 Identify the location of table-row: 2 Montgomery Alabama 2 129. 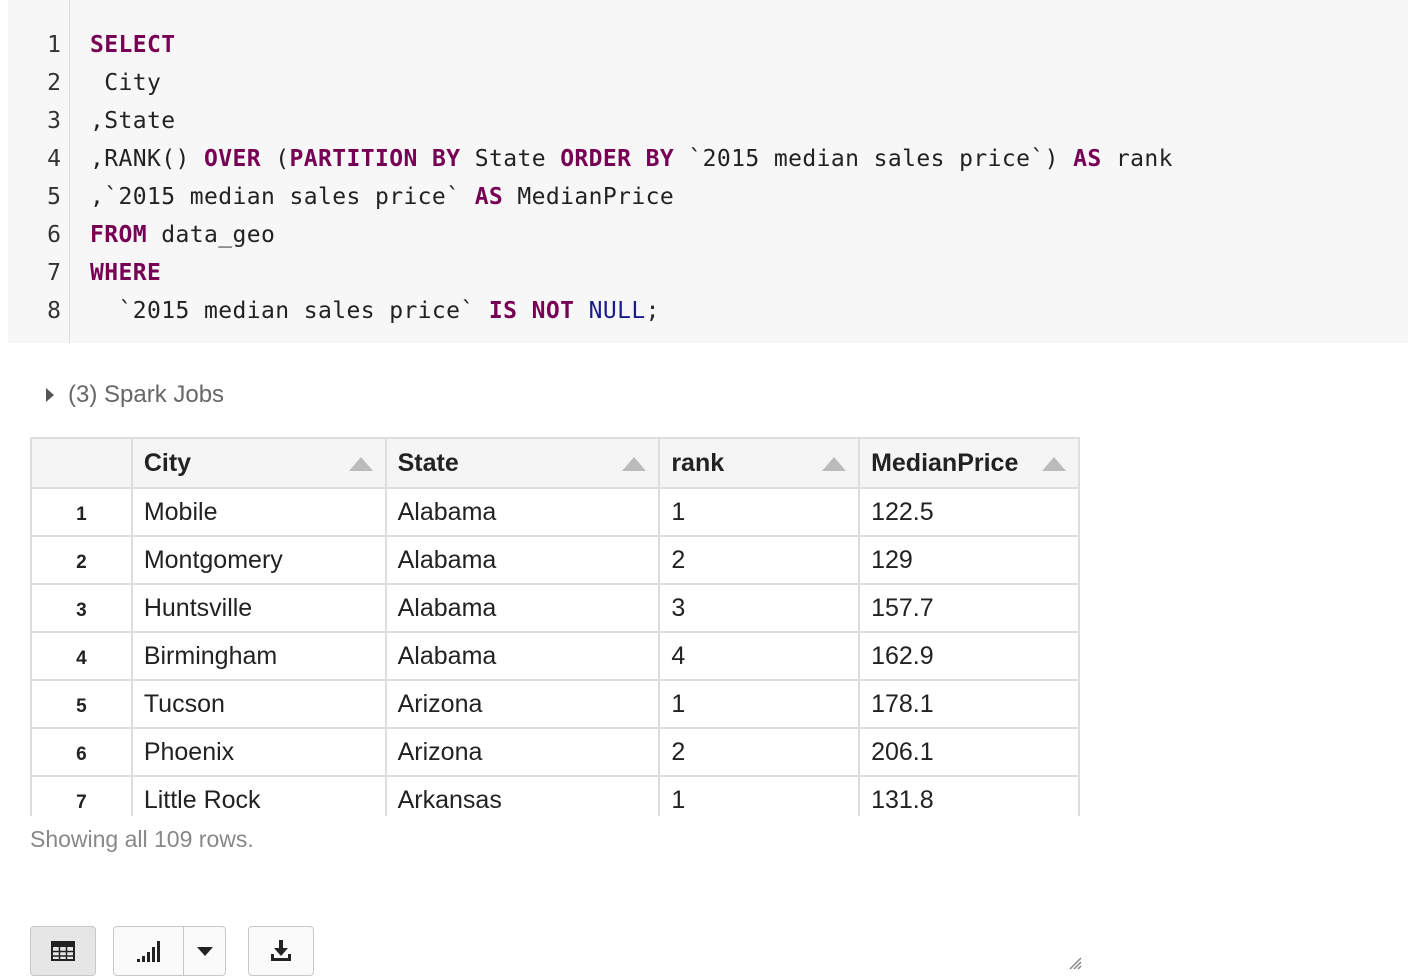
(555, 560).